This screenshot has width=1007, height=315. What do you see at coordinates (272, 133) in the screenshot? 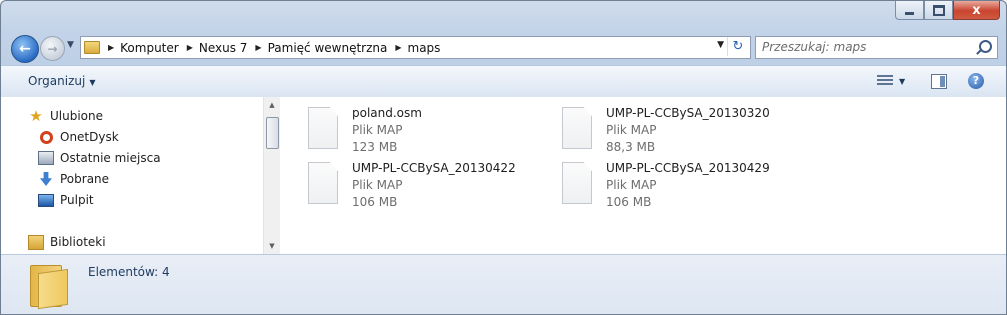
I see `scroll-thumb` at bounding box center [272, 133].